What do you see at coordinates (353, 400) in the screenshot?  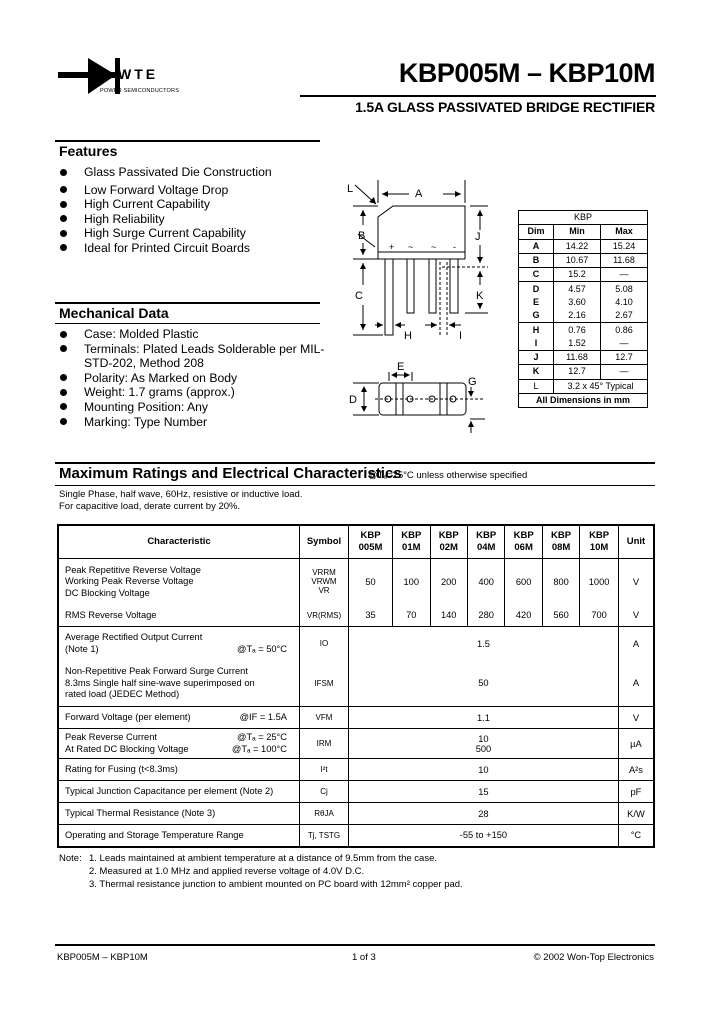 I see `dim-label-D: D` at bounding box center [353, 400].